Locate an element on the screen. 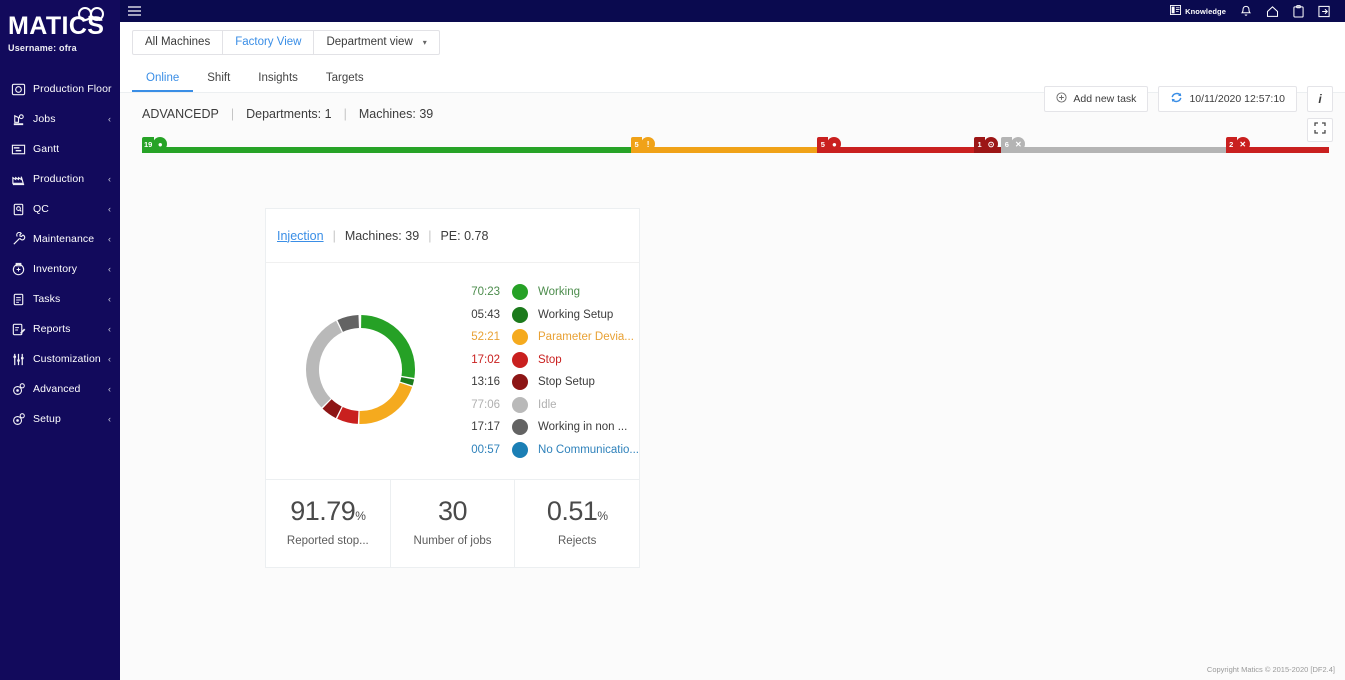  customization-icon is located at coordinates (18, 359).